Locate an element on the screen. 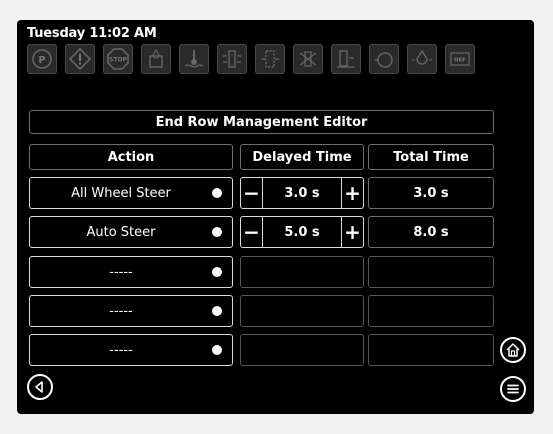  home-button is located at coordinates (513, 350).